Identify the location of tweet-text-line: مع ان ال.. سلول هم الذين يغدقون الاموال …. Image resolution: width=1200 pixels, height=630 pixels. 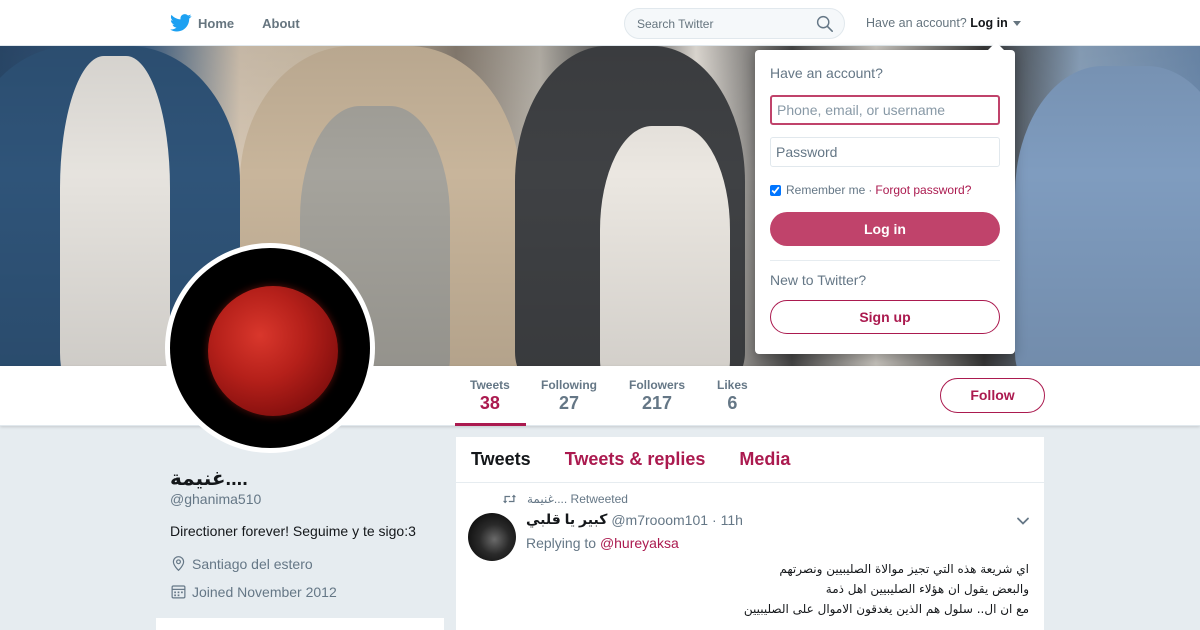
(886, 609).